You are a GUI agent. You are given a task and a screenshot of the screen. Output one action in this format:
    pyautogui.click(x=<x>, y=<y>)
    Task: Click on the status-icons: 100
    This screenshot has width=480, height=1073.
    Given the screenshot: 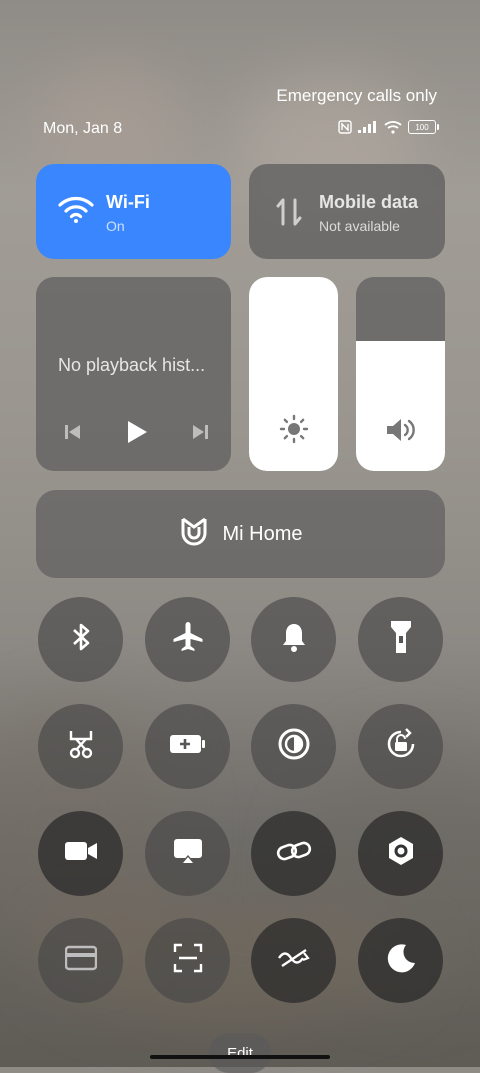 What is the action you would take?
    pyautogui.click(x=388, y=127)
    